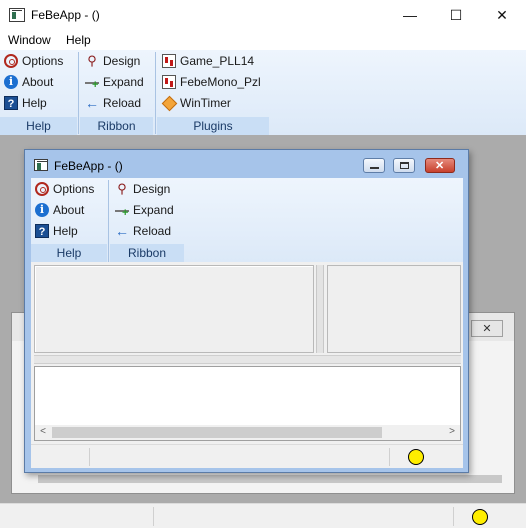  What do you see at coordinates (169, 103) in the screenshot?
I see `diamond-icon` at bounding box center [169, 103].